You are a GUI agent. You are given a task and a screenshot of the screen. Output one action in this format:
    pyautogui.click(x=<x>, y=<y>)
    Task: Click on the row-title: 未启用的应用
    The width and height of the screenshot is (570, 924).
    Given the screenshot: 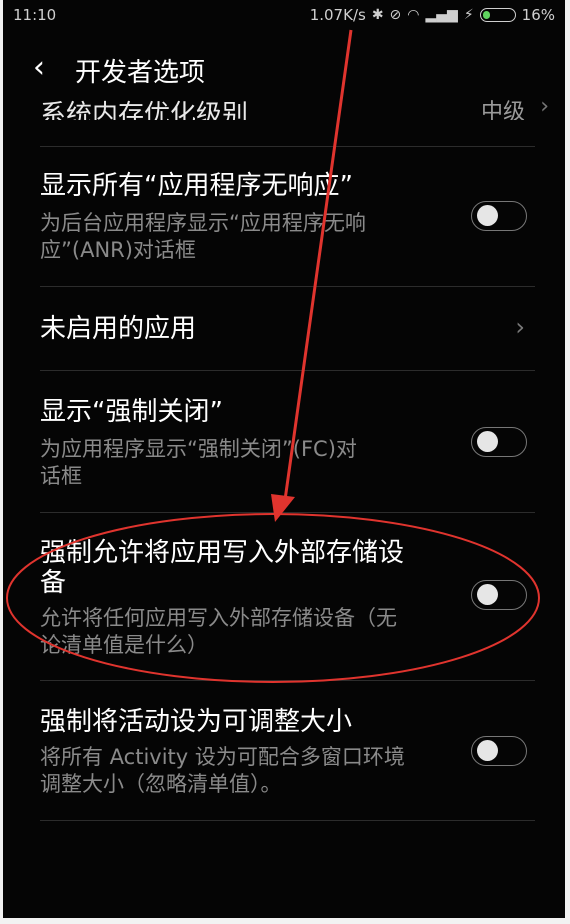 What is the action you would take?
    pyautogui.click(x=118, y=329)
    